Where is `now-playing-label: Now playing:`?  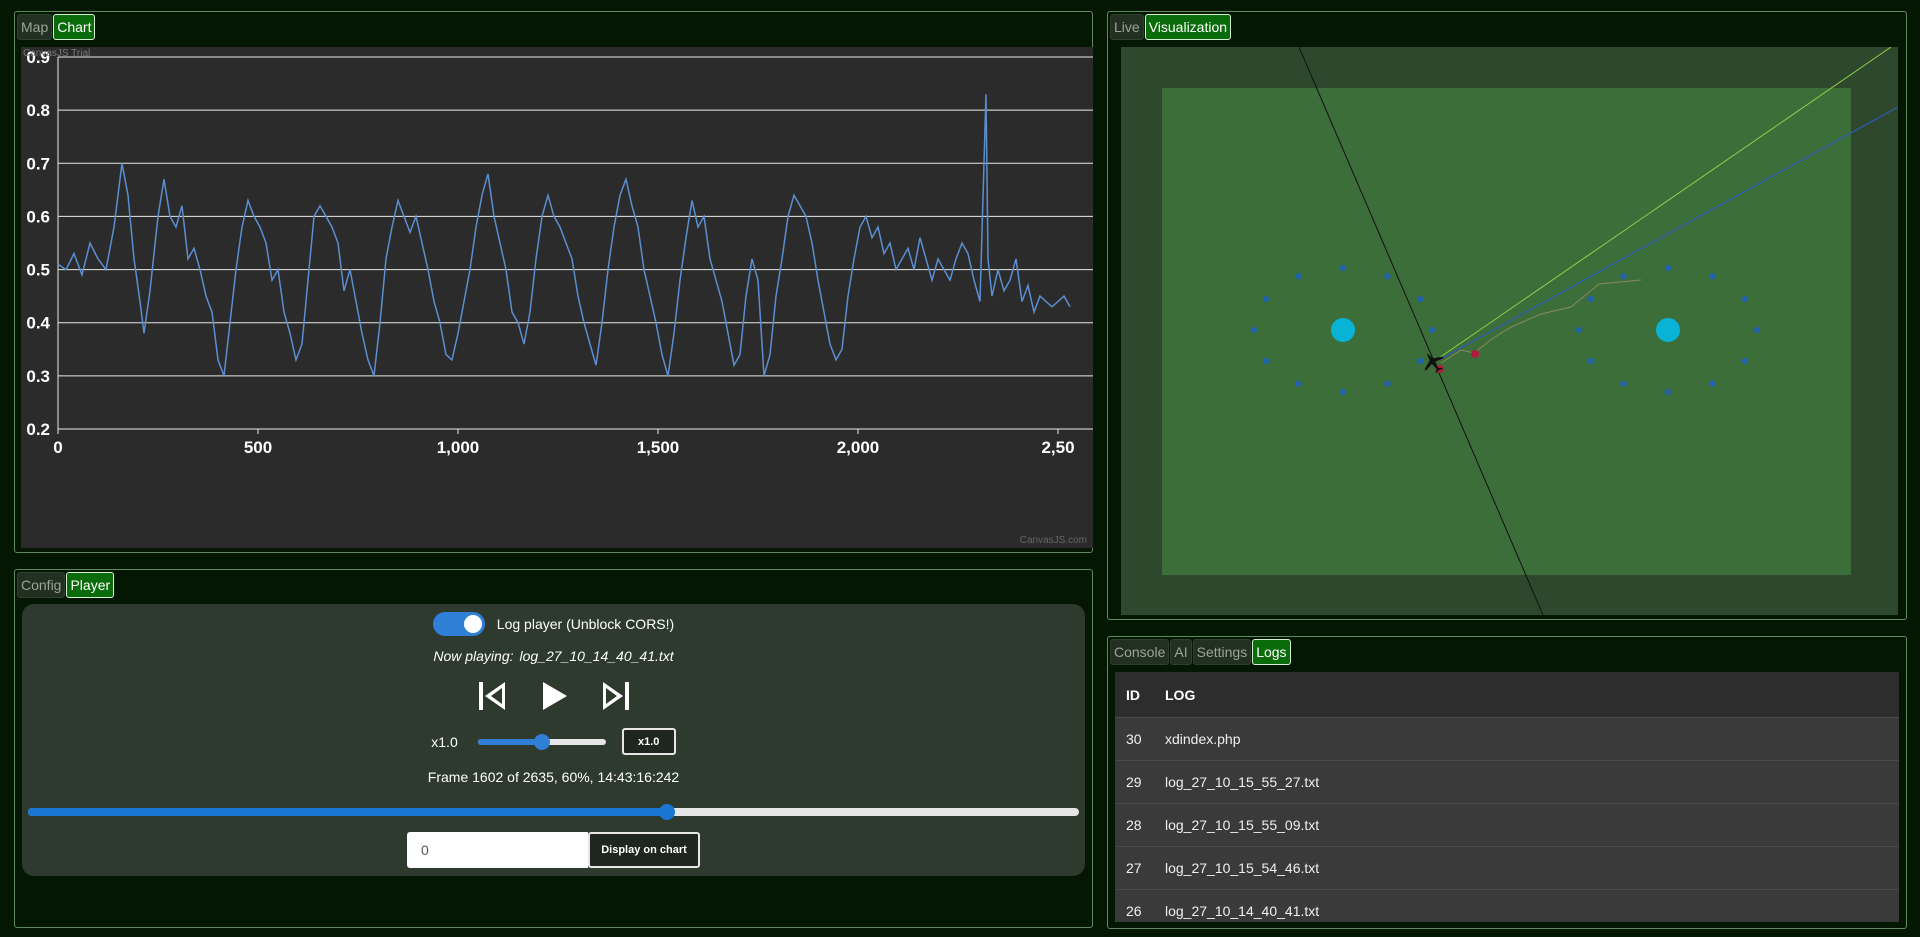
now-playing-label: Now playing: is located at coordinates (473, 656).